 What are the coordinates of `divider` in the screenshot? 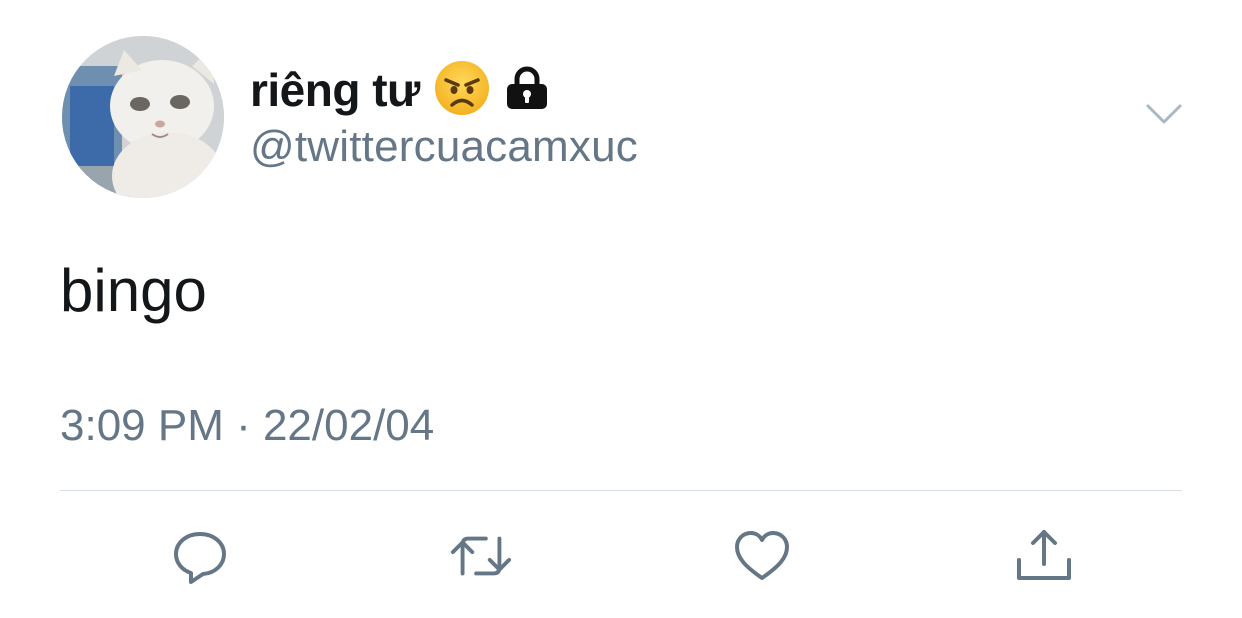 It's located at (621, 490).